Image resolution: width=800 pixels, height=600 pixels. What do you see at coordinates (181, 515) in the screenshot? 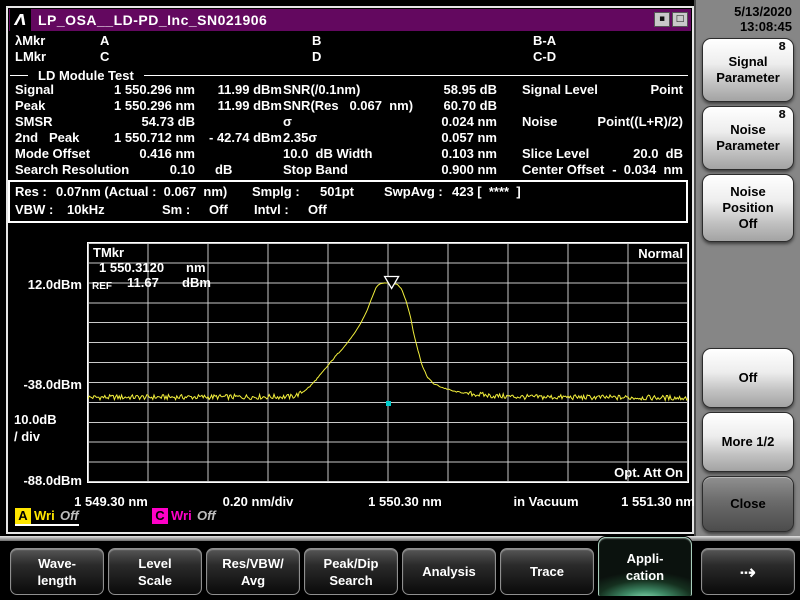
I see `trace-c-mode: Wri` at bounding box center [181, 515].